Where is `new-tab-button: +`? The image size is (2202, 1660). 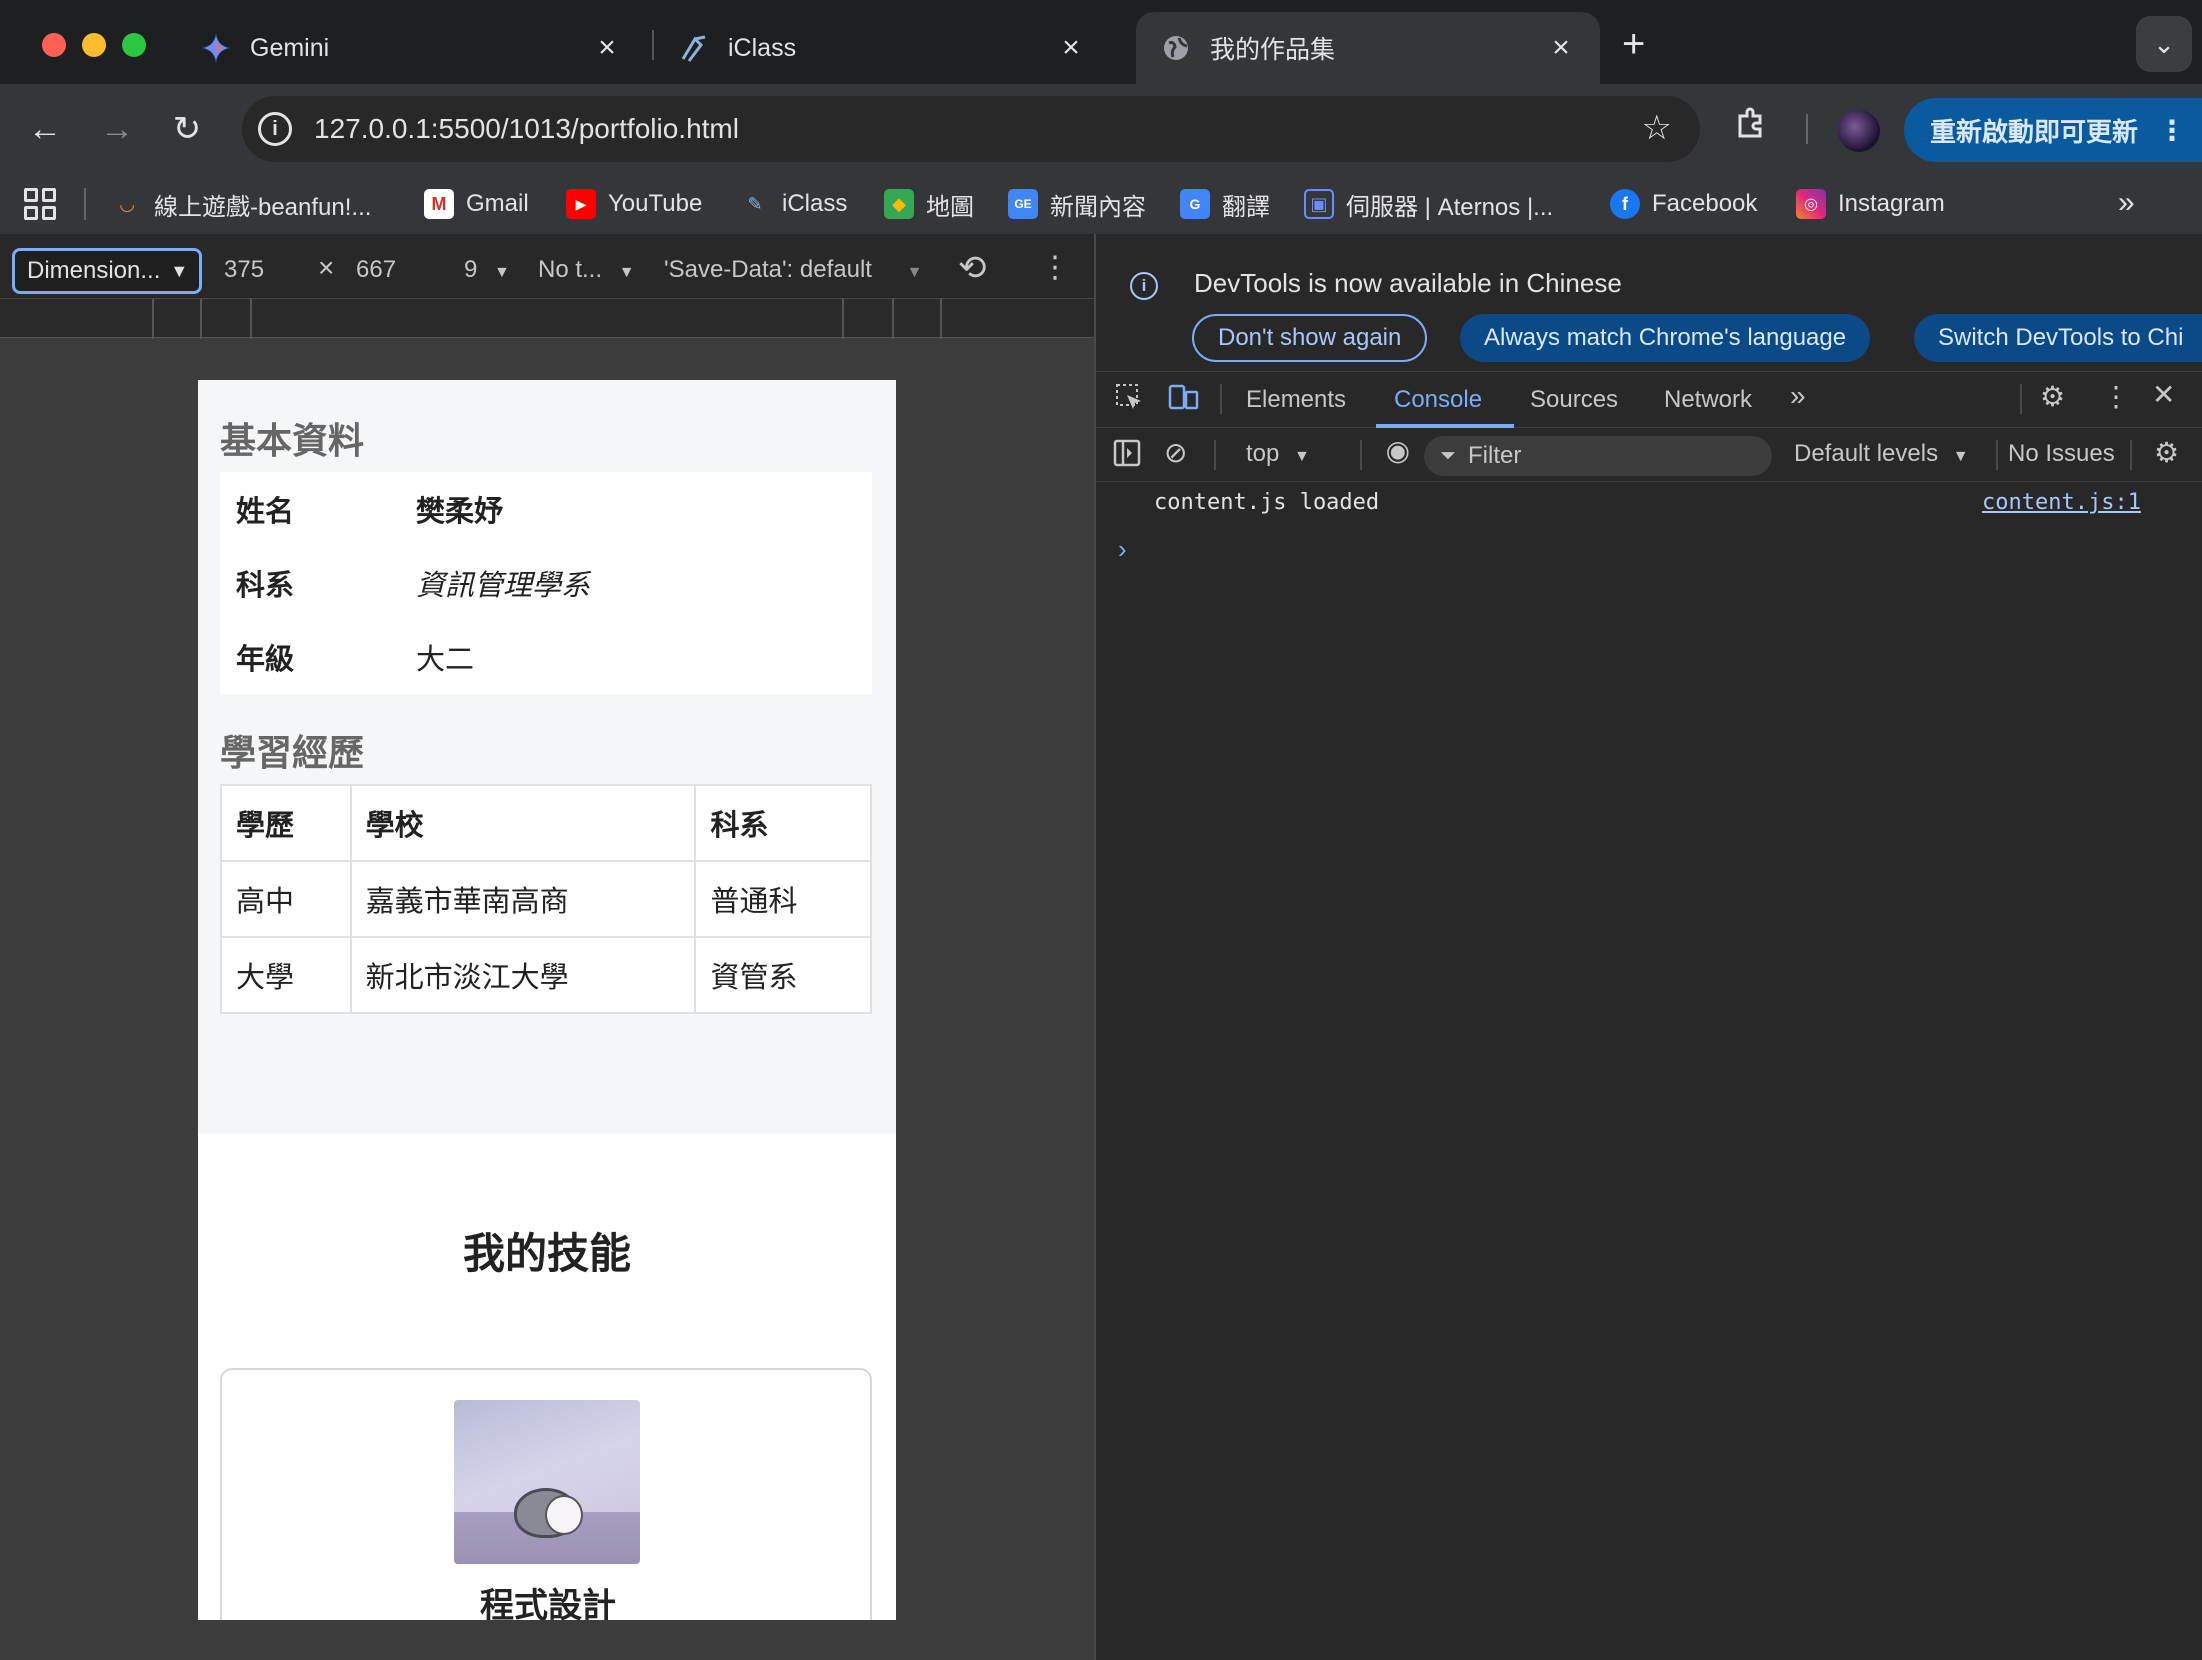 new-tab-button: + is located at coordinates (1633, 44).